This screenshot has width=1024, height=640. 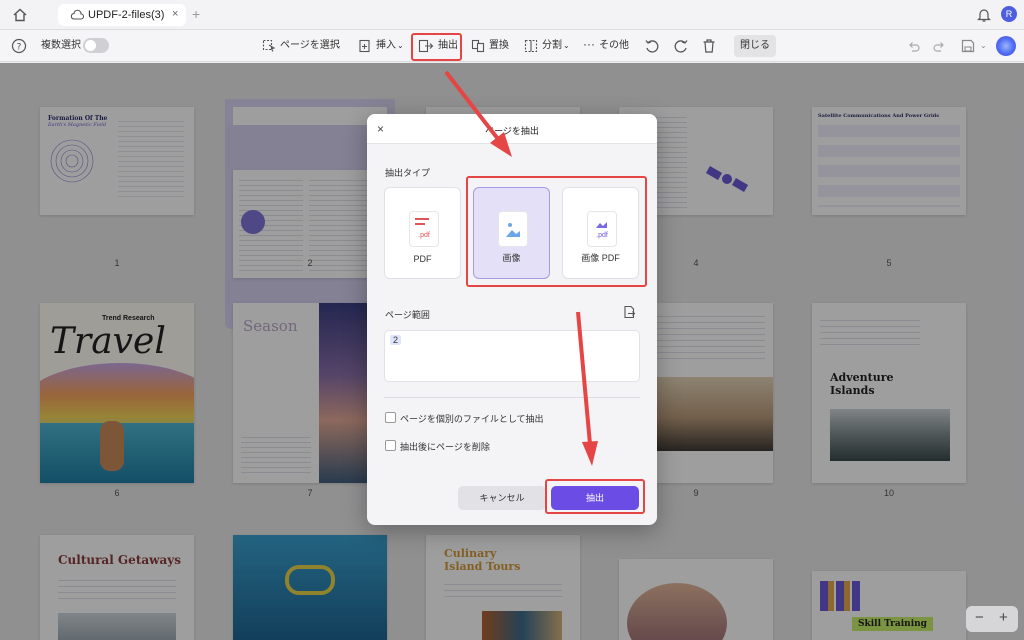 I want to click on annotation-arrows, so click(x=521, y=268).